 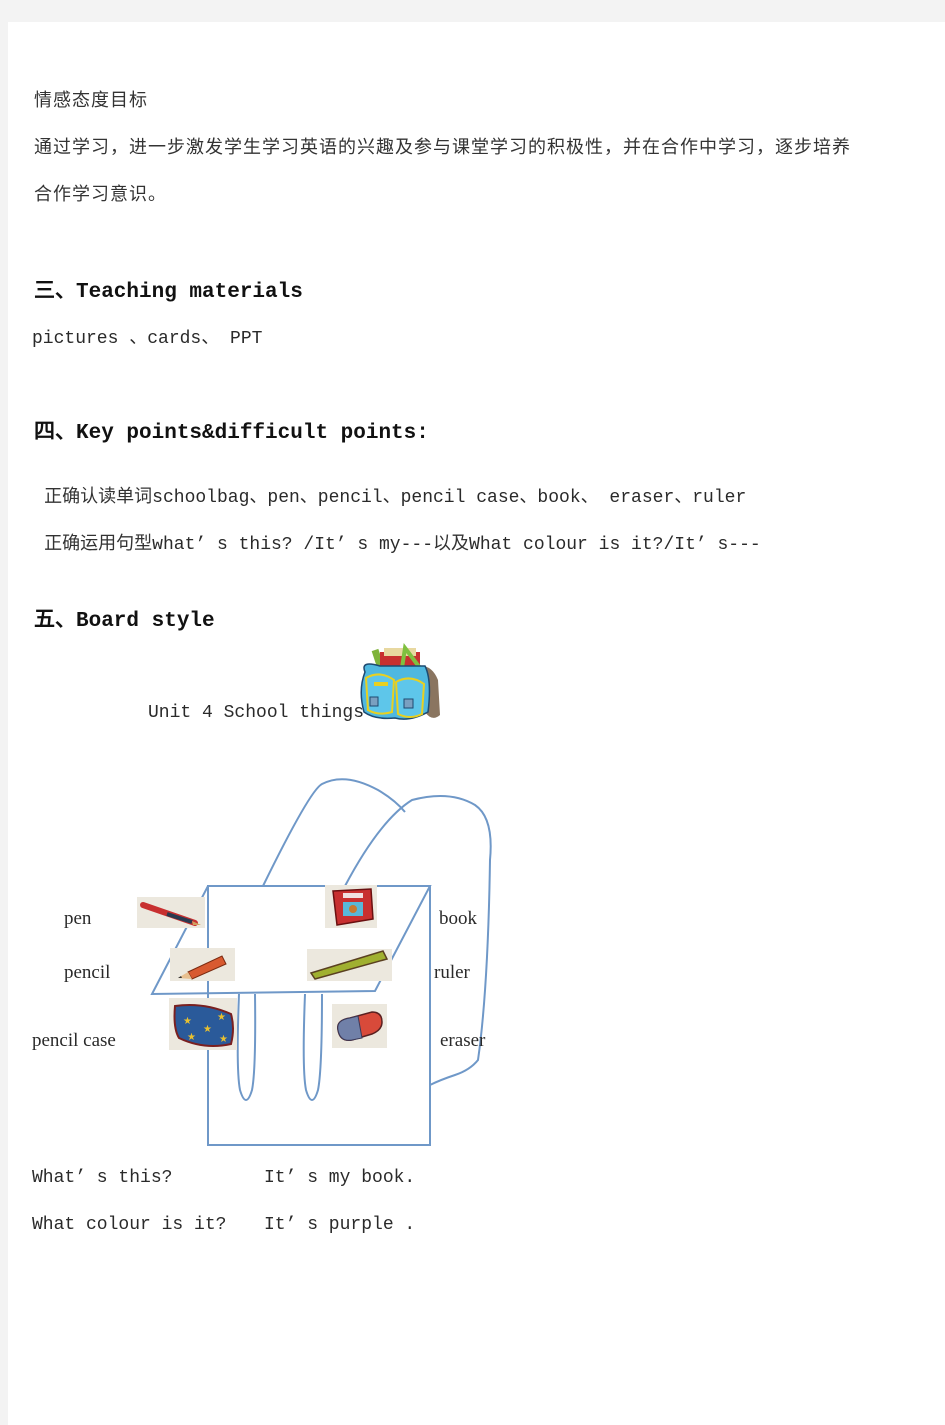 I want to click on ruler-image, so click(x=349, y=965).